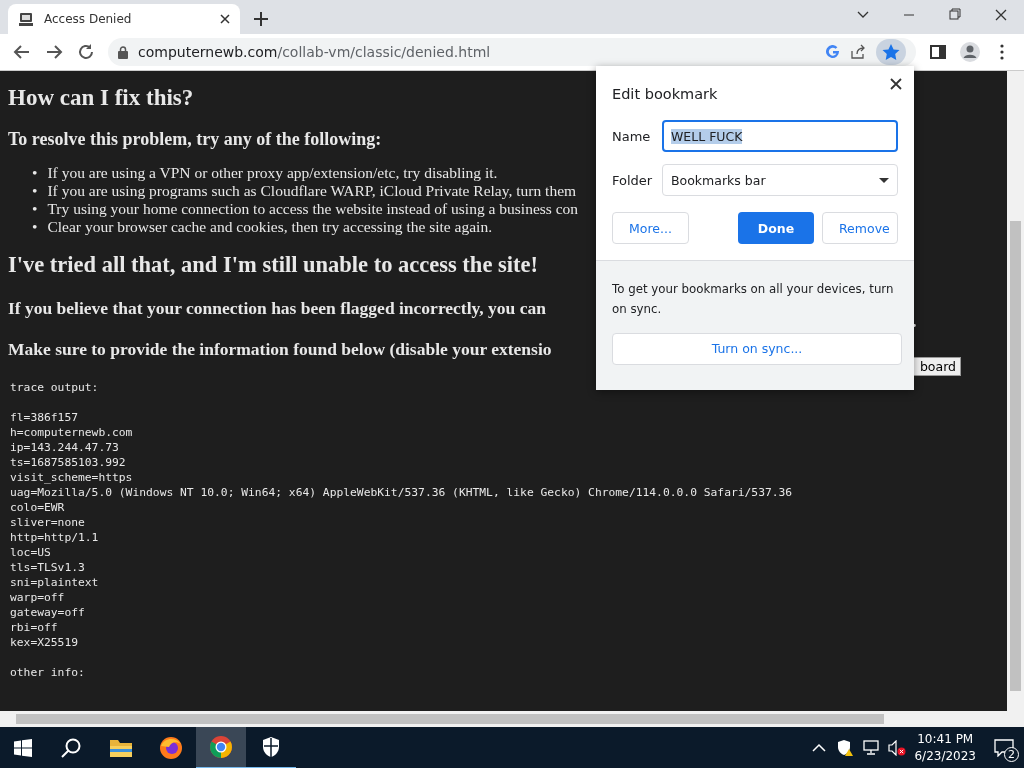  What do you see at coordinates (273, 265) in the screenshot?
I see `page-heading: I've tried all that, and I'm still unable to access the site!` at bounding box center [273, 265].